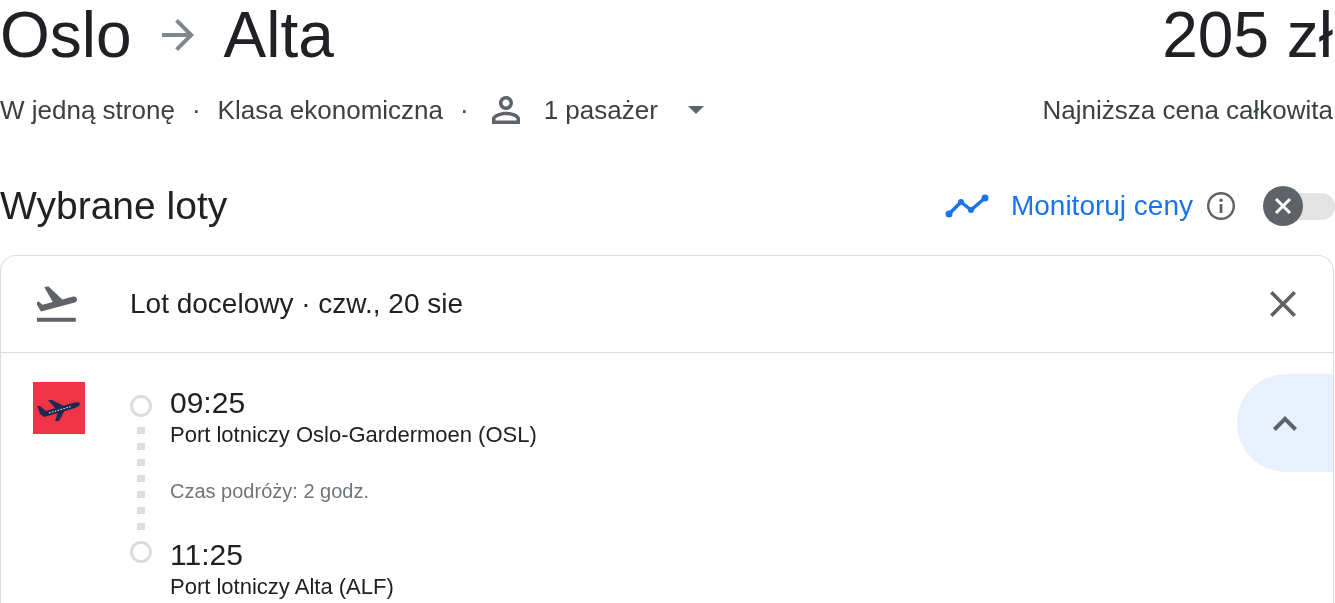 This screenshot has width=1335, height=603. What do you see at coordinates (1221, 206) in the screenshot?
I see `info-icon` at bounding box center [1221, 206].